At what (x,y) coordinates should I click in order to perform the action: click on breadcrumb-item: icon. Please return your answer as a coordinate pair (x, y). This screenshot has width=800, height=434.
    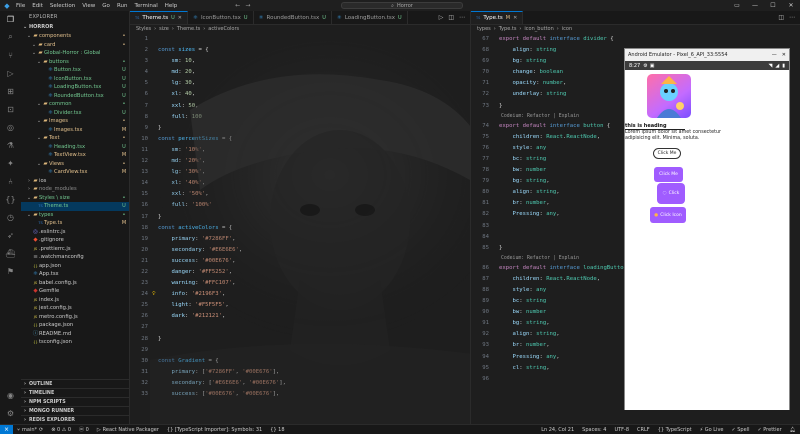
    Looking at the image, I should click on (567, 29).